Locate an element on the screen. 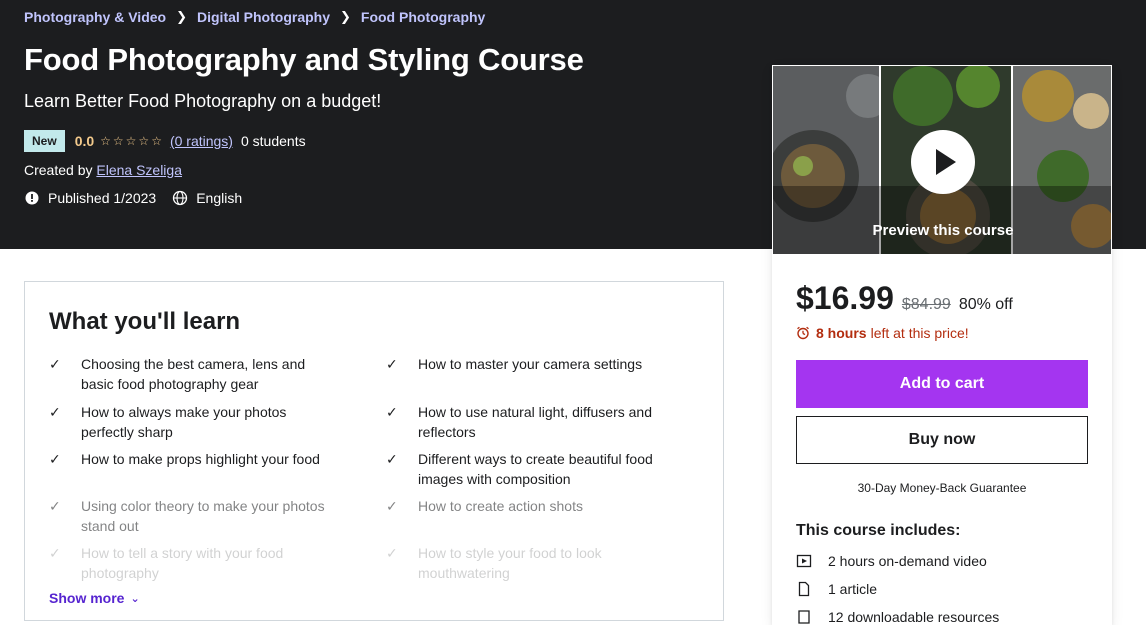 The height and width of the screenshot is (625, 1146). students-count: 0 students is located at coordinates (273, 141).